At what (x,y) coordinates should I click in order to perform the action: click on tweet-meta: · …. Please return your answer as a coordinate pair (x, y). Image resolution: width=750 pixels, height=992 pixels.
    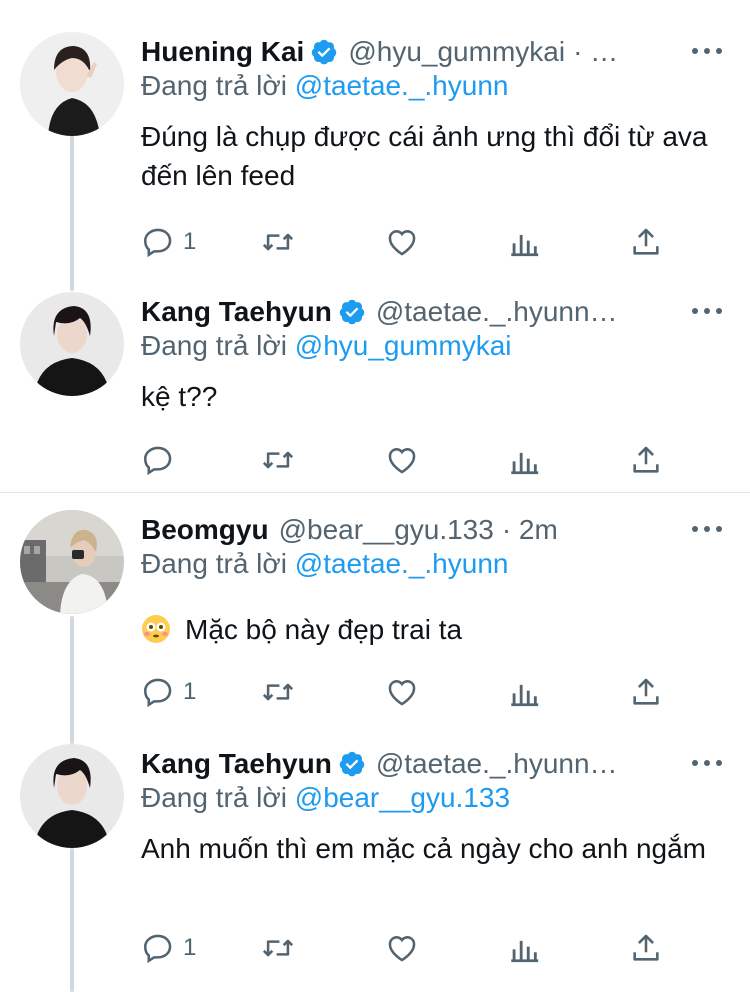
    Looking at the image, I should click on (596, 51).